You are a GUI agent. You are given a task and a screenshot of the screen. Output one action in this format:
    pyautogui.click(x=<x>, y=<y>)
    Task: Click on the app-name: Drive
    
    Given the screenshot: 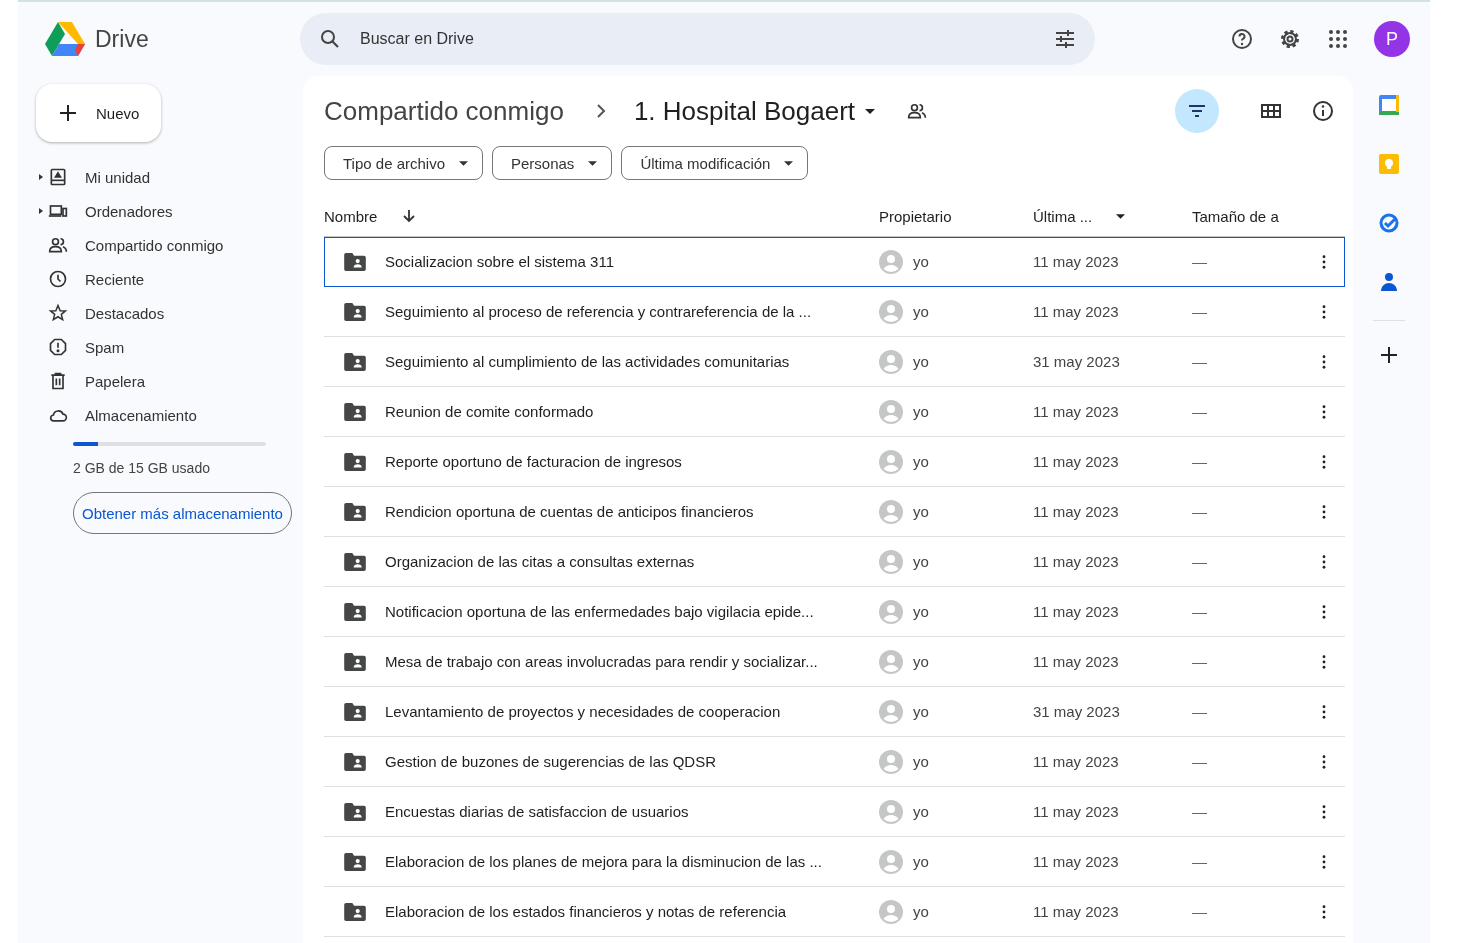 What is the action you would take?
    pyautogui.click(x=122, y=39)
    